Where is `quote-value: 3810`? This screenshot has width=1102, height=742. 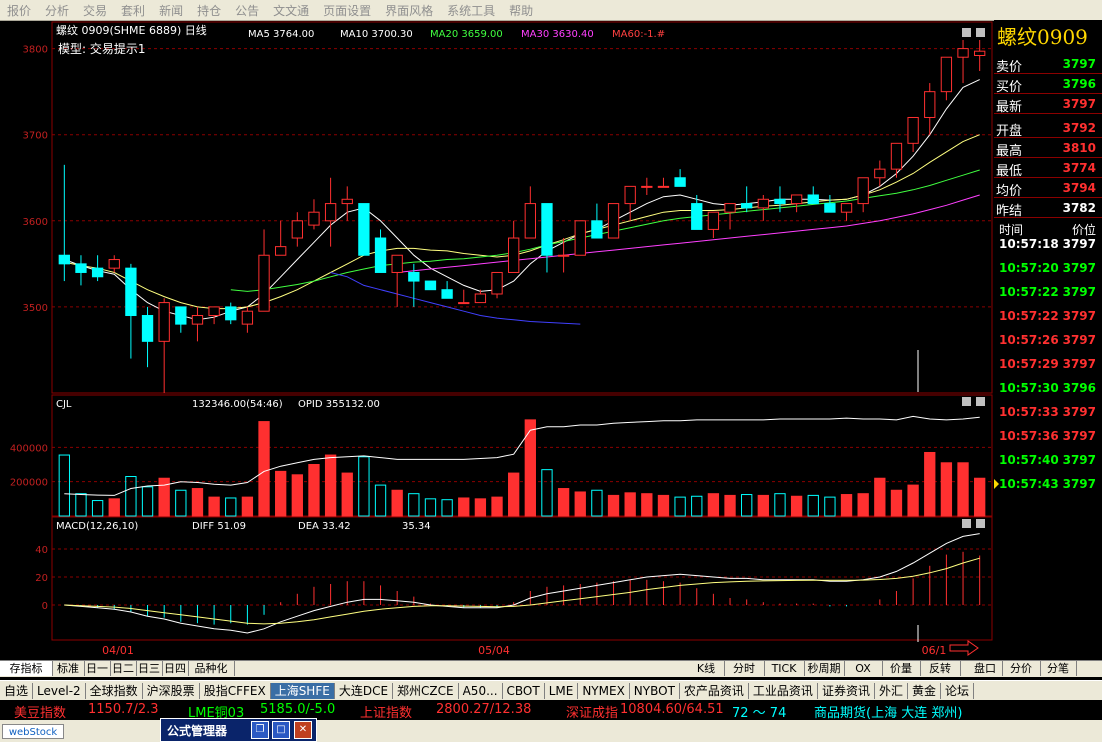
quote-value: 3810 is located at coordinates (1079, 148).